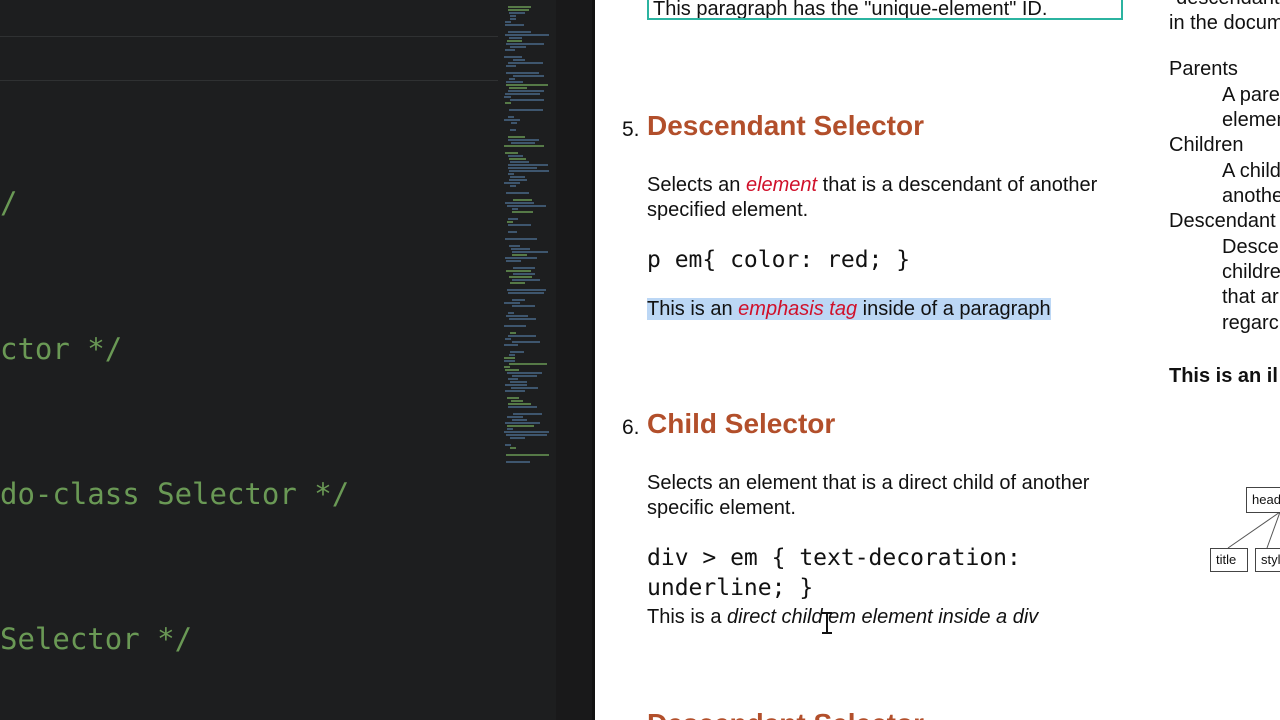 The image size is (1280, 720). What do you see at coordinates (96, 639) in the screenshot?
I see `code-line: Selector */` at bounding box center [96, 639].